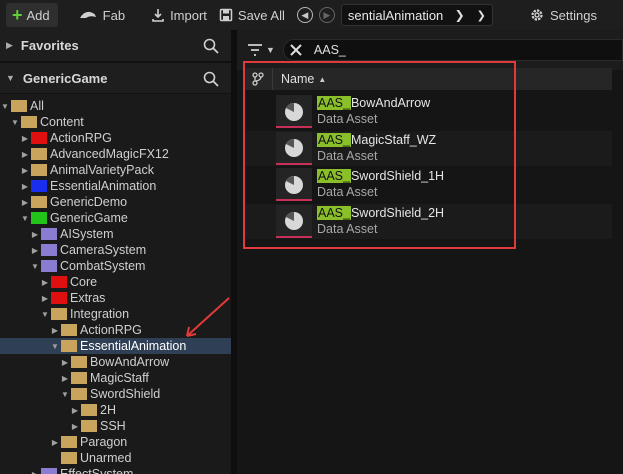 The height and width of the screenshot is (474, 623). What do you see at coordinates (115, 202) in the screenshot?
I see `tree-item: ▶ GenericDemo` at bounding box center [115, 202].